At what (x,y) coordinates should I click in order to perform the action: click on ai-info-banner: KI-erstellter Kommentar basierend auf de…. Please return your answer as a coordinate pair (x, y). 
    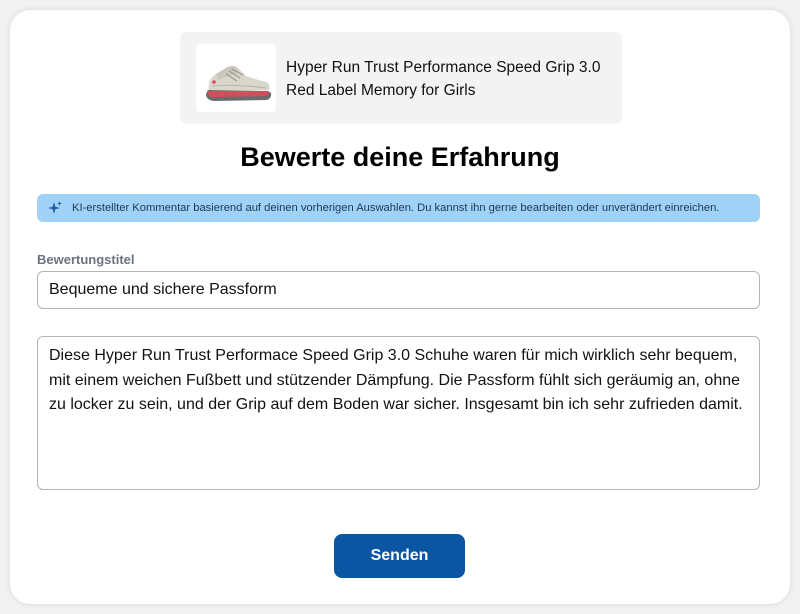
    Looking at the image, I should click on (398, 208).